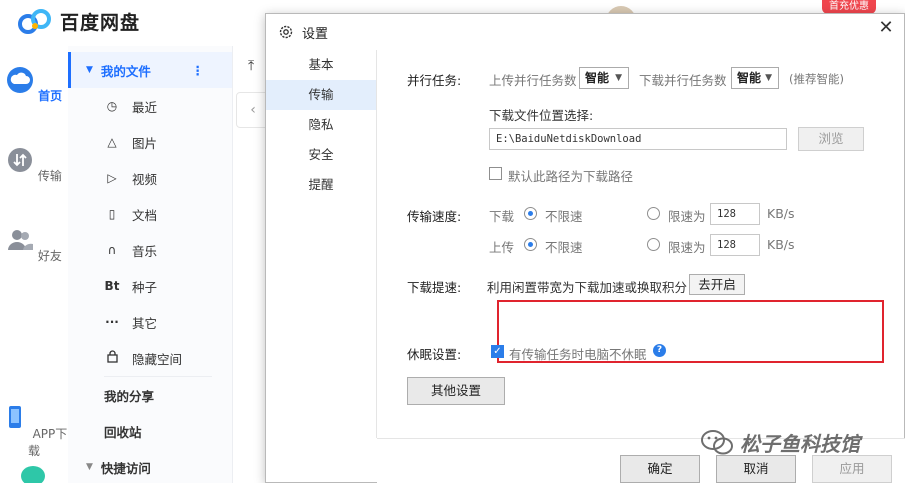 The height and width of the screenshot is (483, 905). What do you see at coordinates (34, 165) in the screenshot?
I see `rail-item-transfer: 传输` at bounding box center [34, 165].